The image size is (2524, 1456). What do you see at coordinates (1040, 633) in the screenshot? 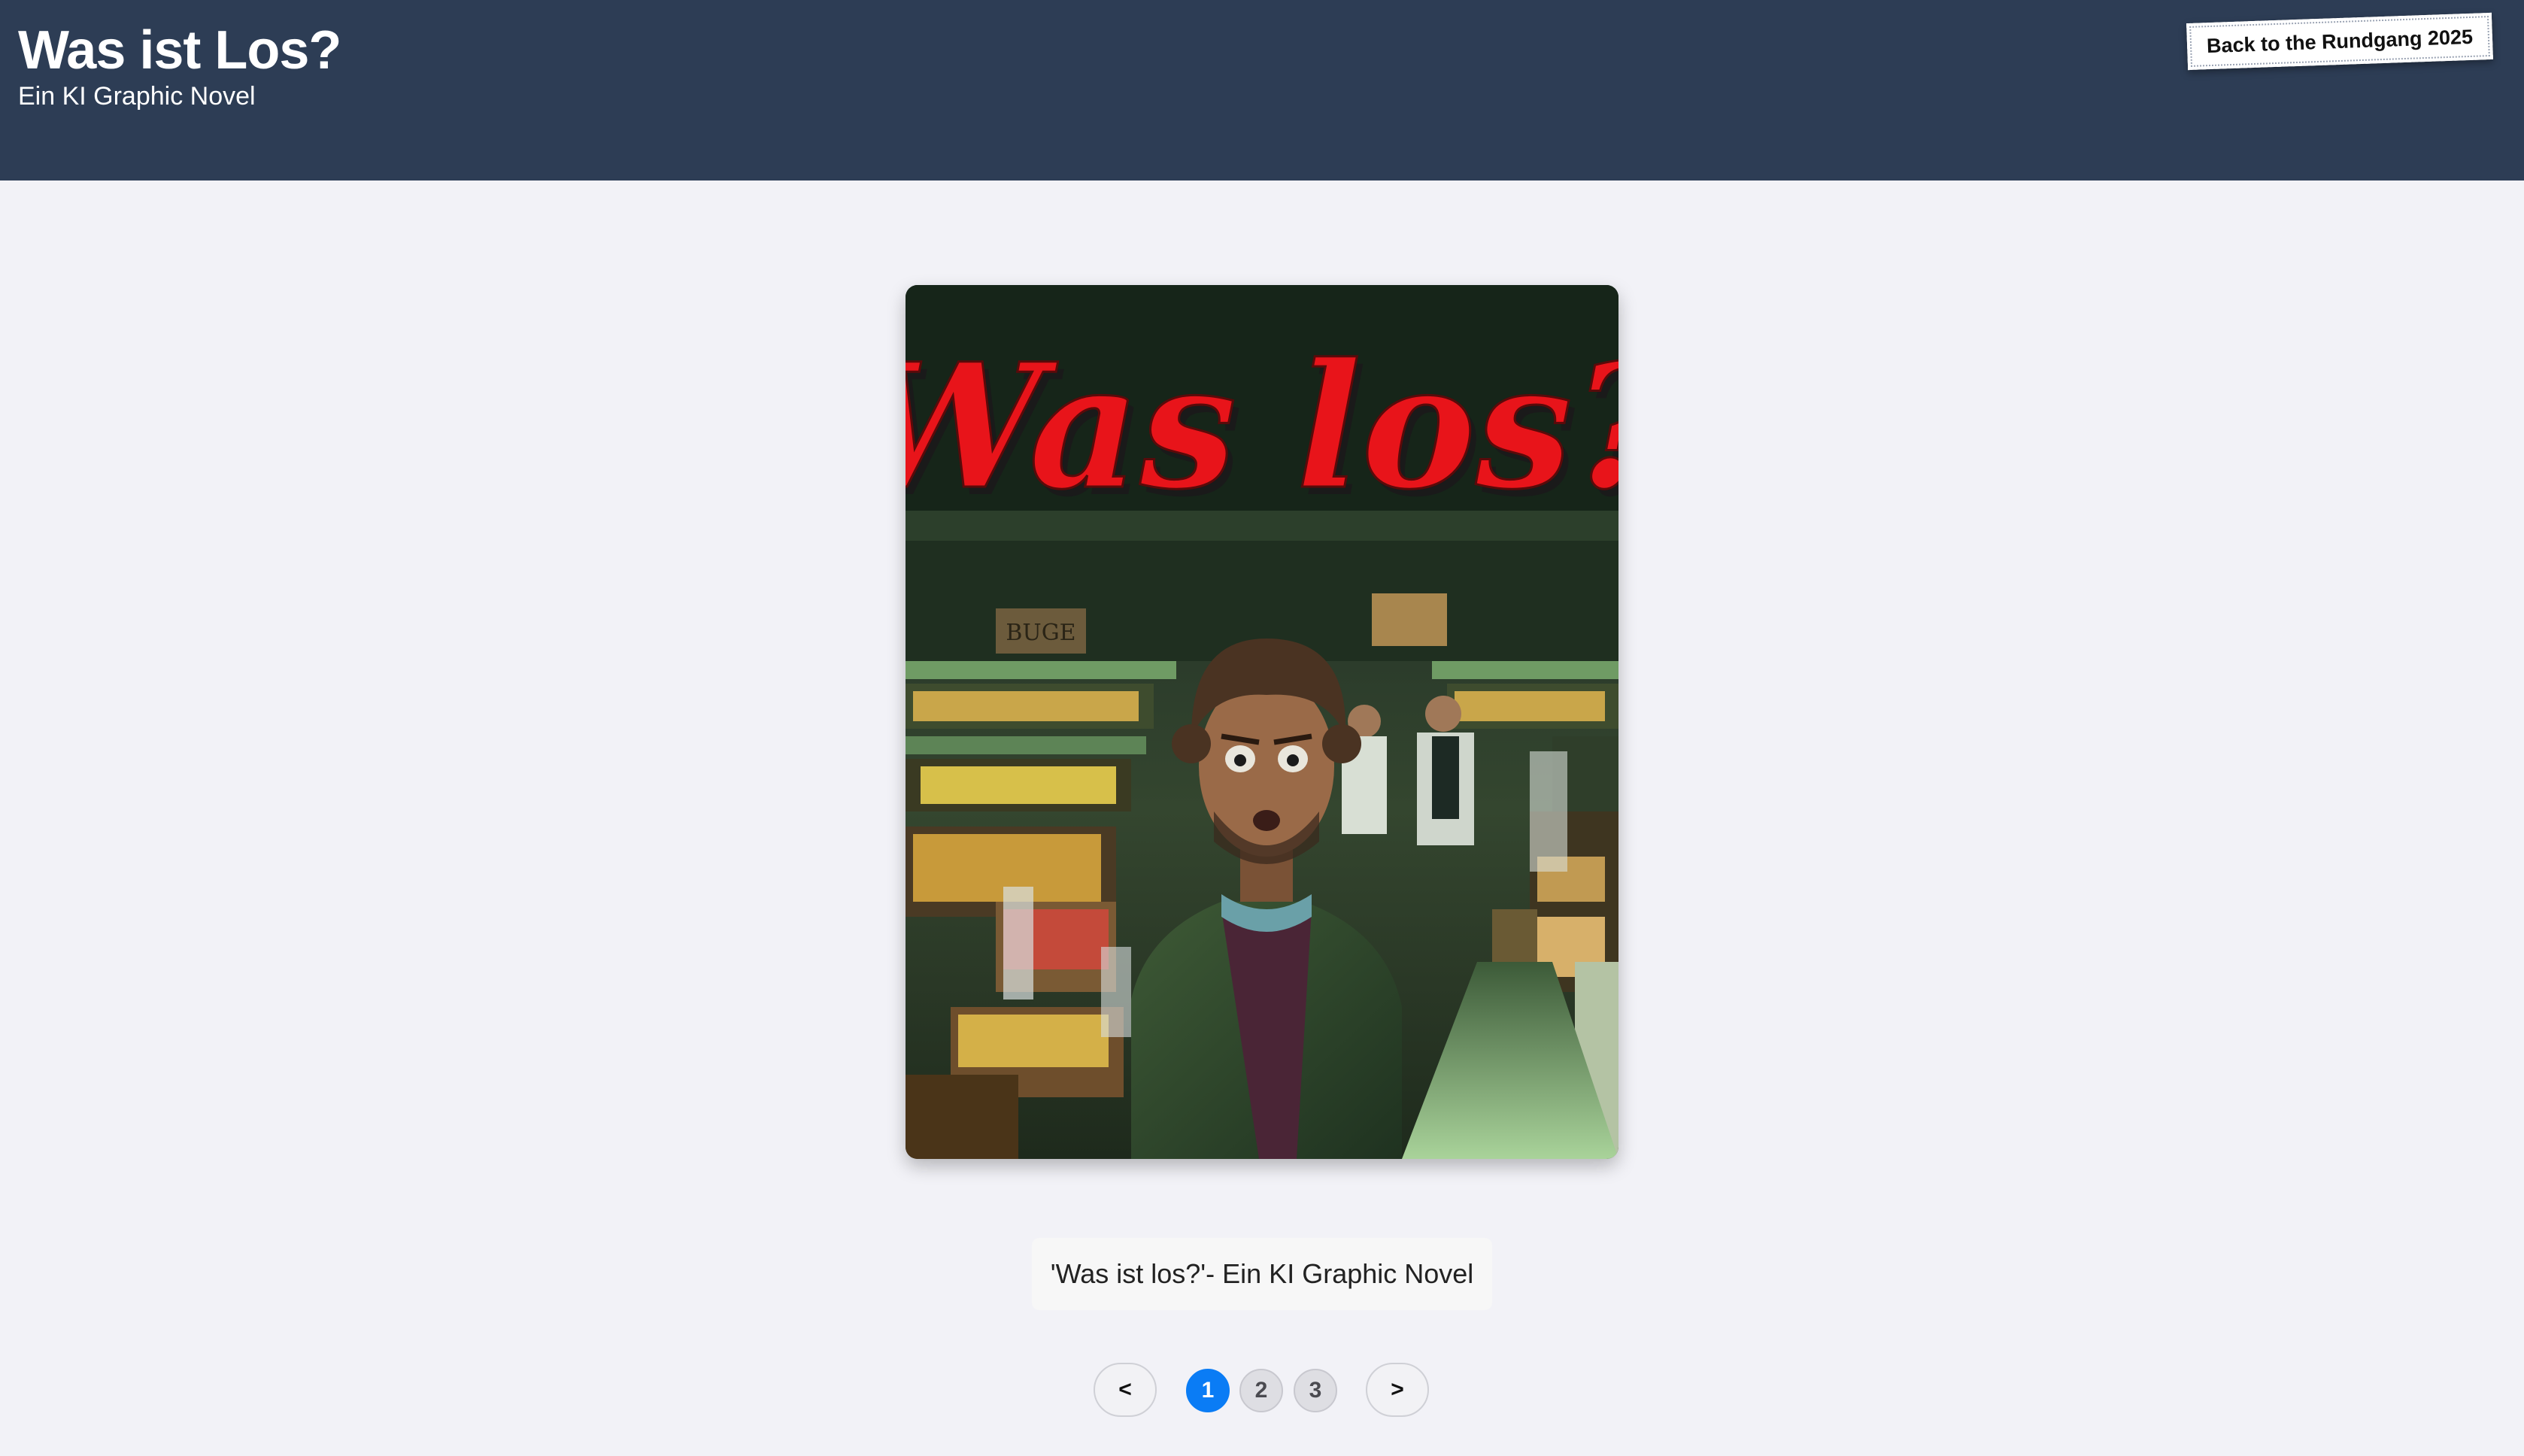
I see `store-sign-text: BUGE` at bounding box center [1040, 633].